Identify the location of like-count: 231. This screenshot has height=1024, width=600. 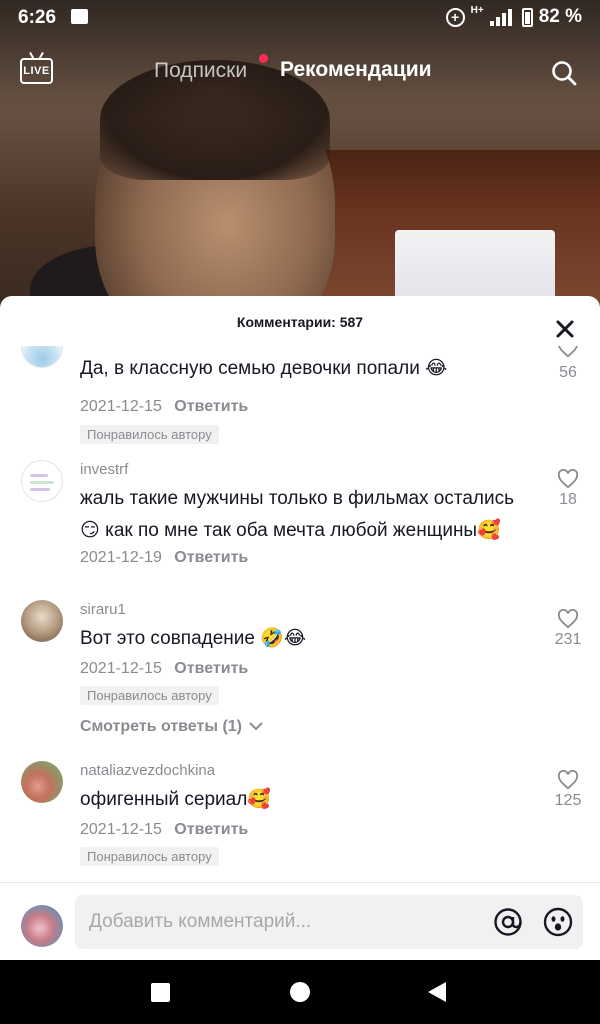
(568, 639).